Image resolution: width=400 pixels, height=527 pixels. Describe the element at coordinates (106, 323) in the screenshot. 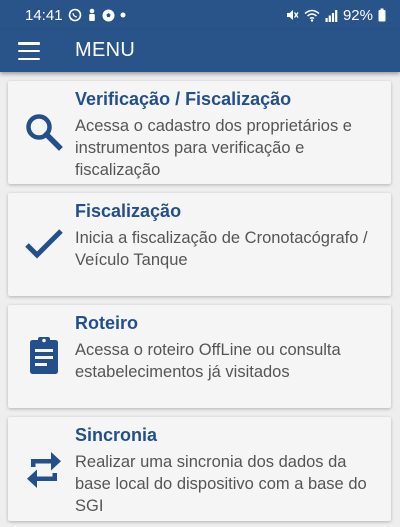

I see `menu-item-title: Roteiro` at that location.